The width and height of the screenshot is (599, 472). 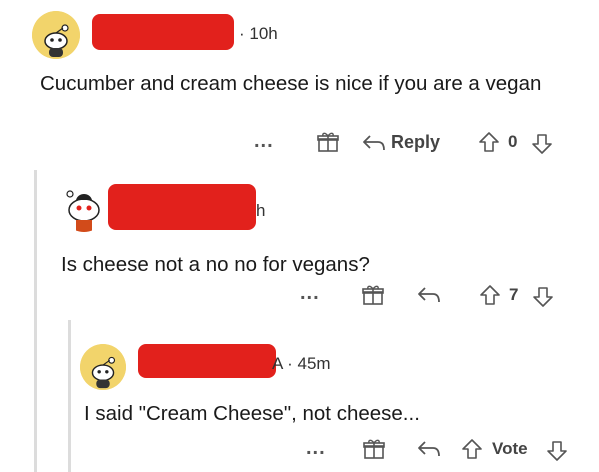 I want to click on comment-timestamp: · 10h, so click(x=258, y=33).